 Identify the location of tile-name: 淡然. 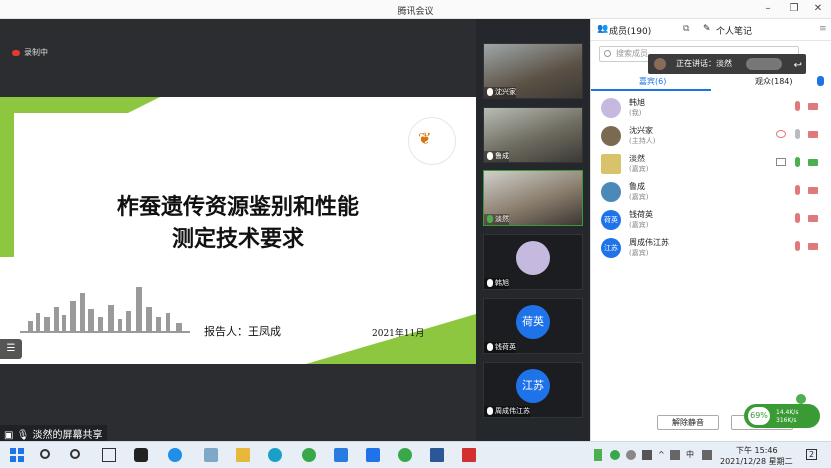
(502, 219).